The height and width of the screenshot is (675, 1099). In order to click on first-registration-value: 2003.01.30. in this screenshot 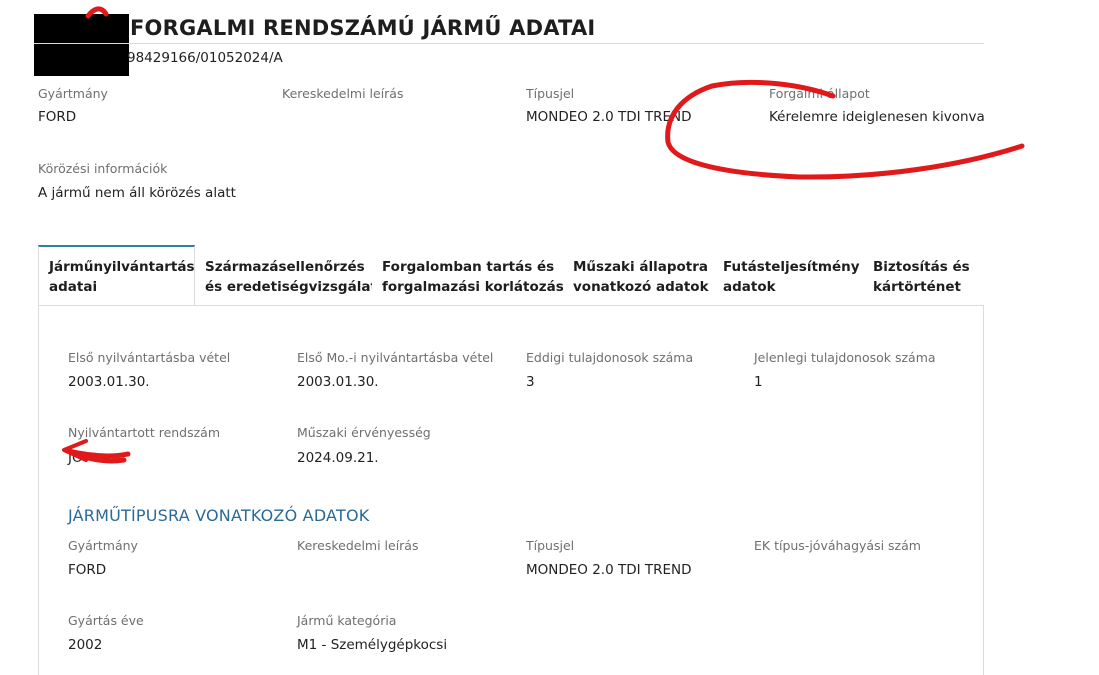, I will do `click(109, 382)`.